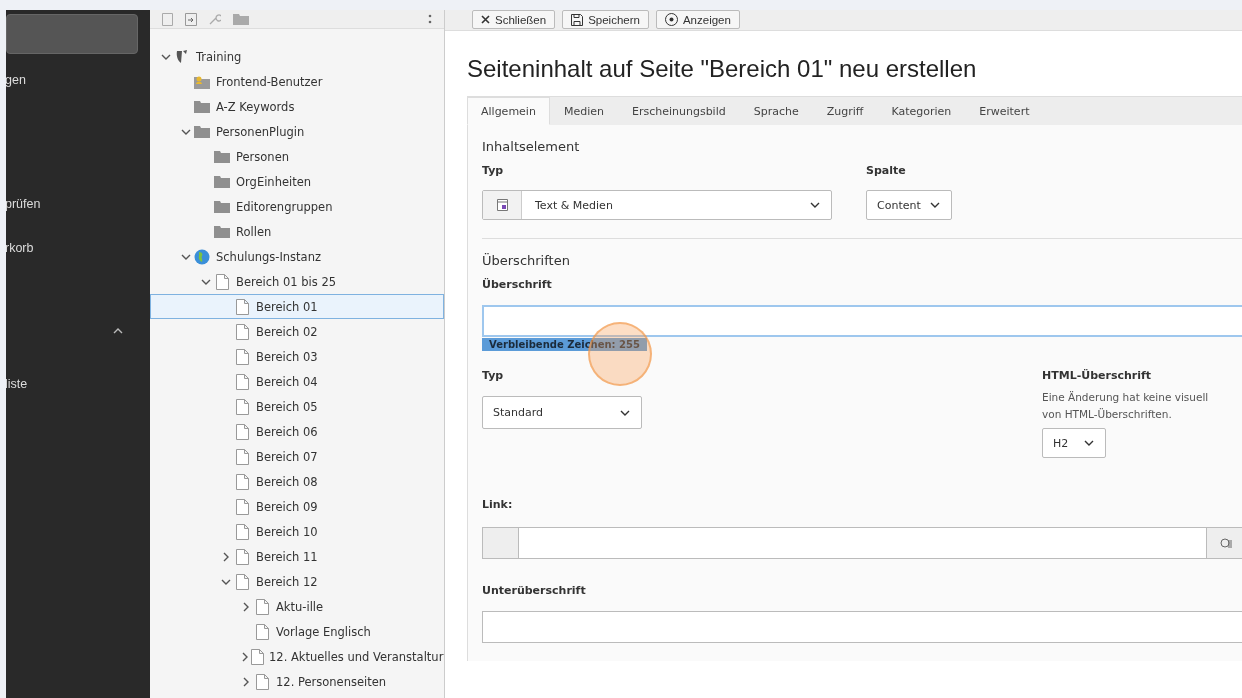 This screenshot has width=1242, height=698. What do you see at coordinates (297, 106) in the screenshot?
I see `tree-item: A-Z Keywords` at bounding box center [297, 106].